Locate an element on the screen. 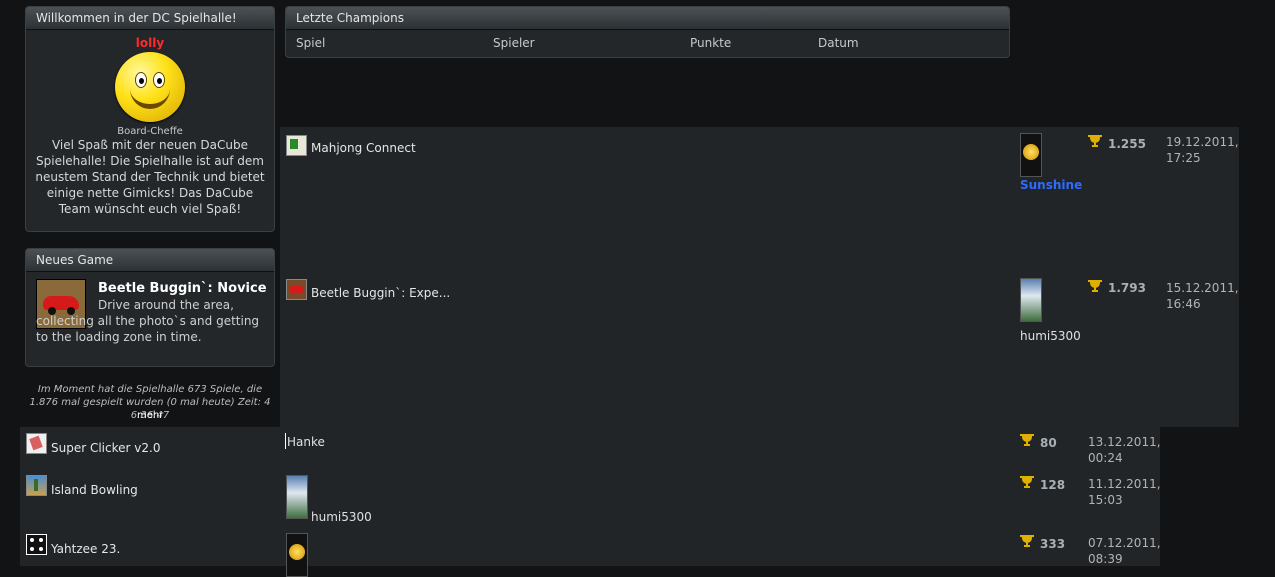  bowling-icon is located at coordinates (36, 485).